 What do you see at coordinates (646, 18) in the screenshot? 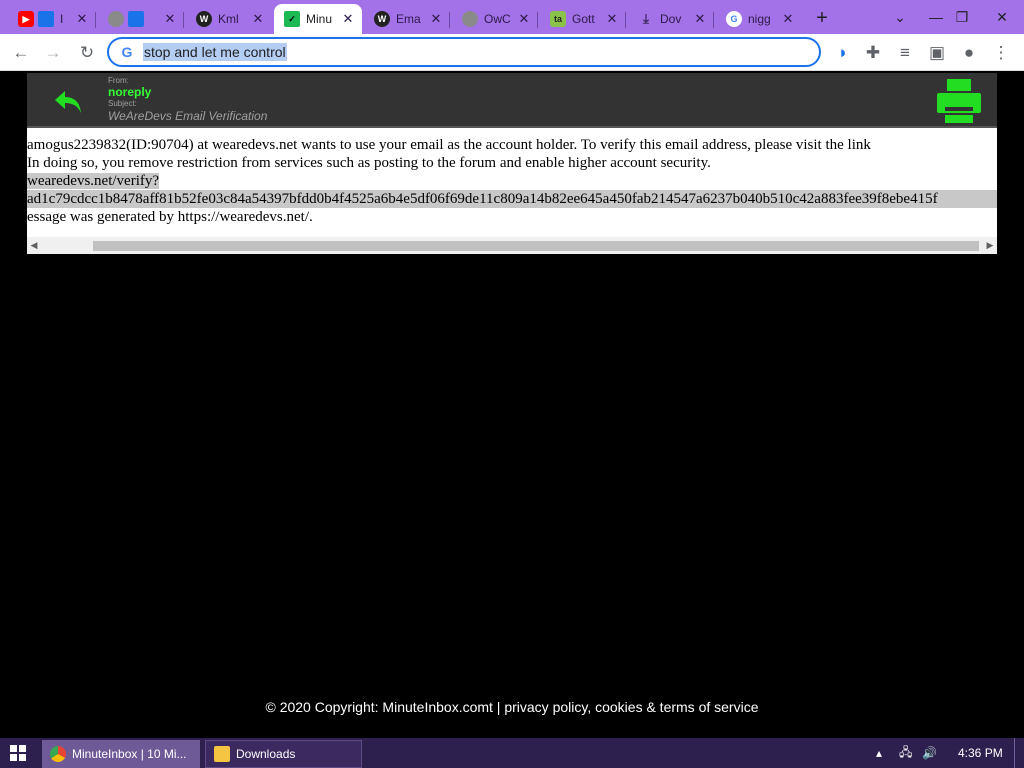
I see `download-icon: ⤓` at bounding box center [646, 18].